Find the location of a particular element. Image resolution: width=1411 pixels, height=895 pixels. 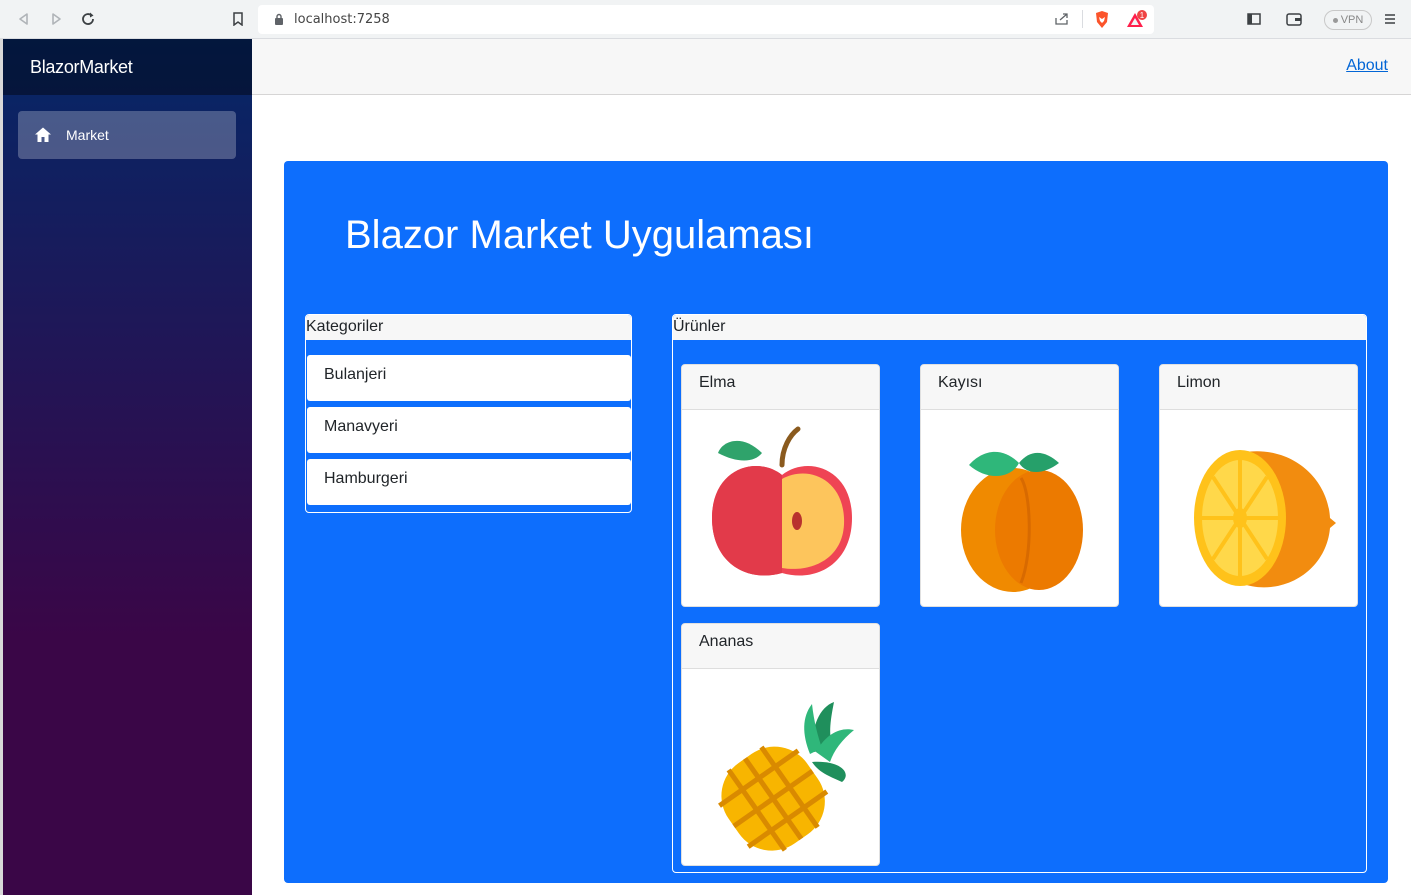

product-card: Limon is located at coordinates (1258, 485).